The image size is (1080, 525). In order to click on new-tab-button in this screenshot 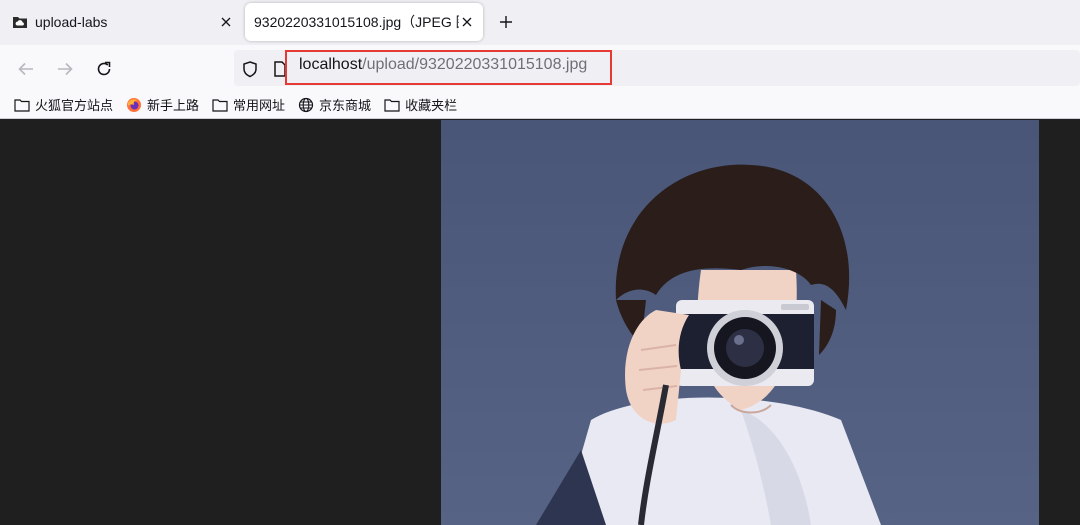, I will do `click(506, 22)`.